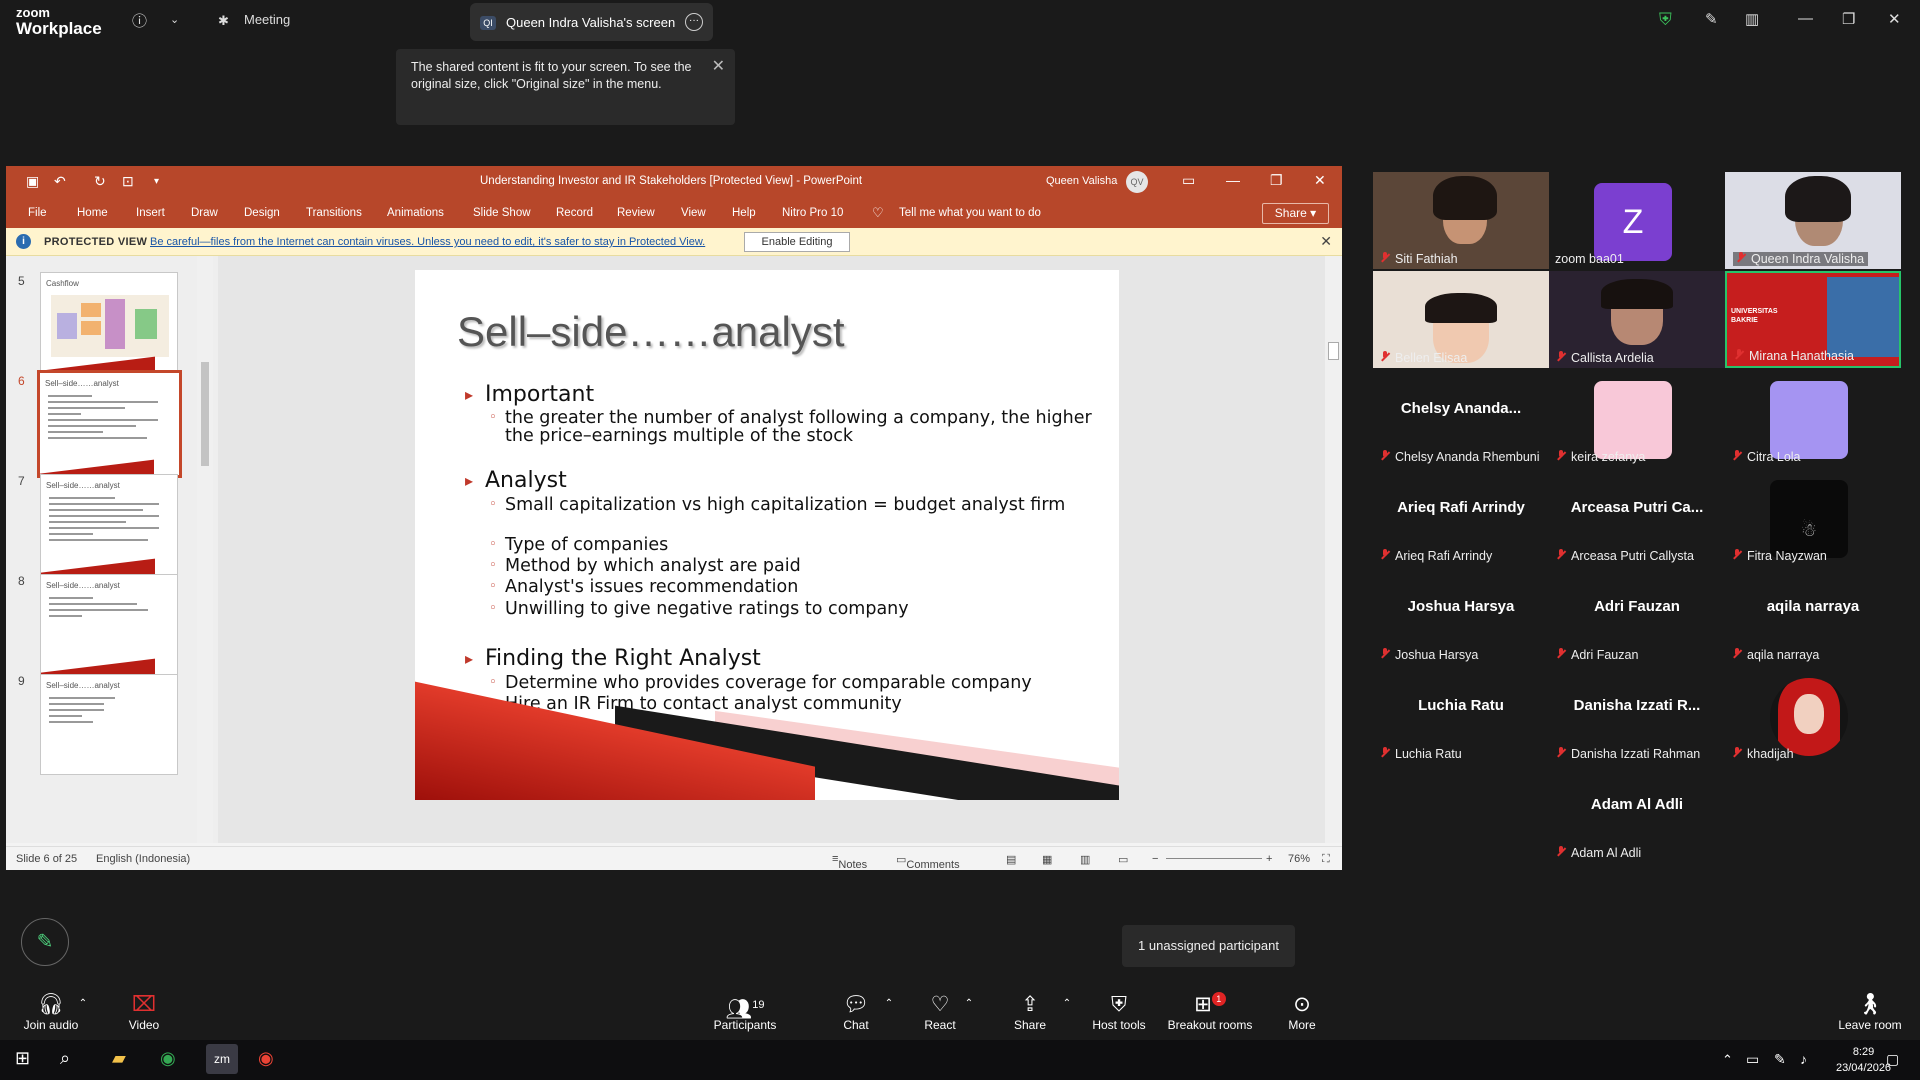 The width and height of the screenshot is (1920, 1080). Describe the element at coordinates (856, 1010) in the screenshot. I see `chat-button: 💬︎ Chat` at that location.